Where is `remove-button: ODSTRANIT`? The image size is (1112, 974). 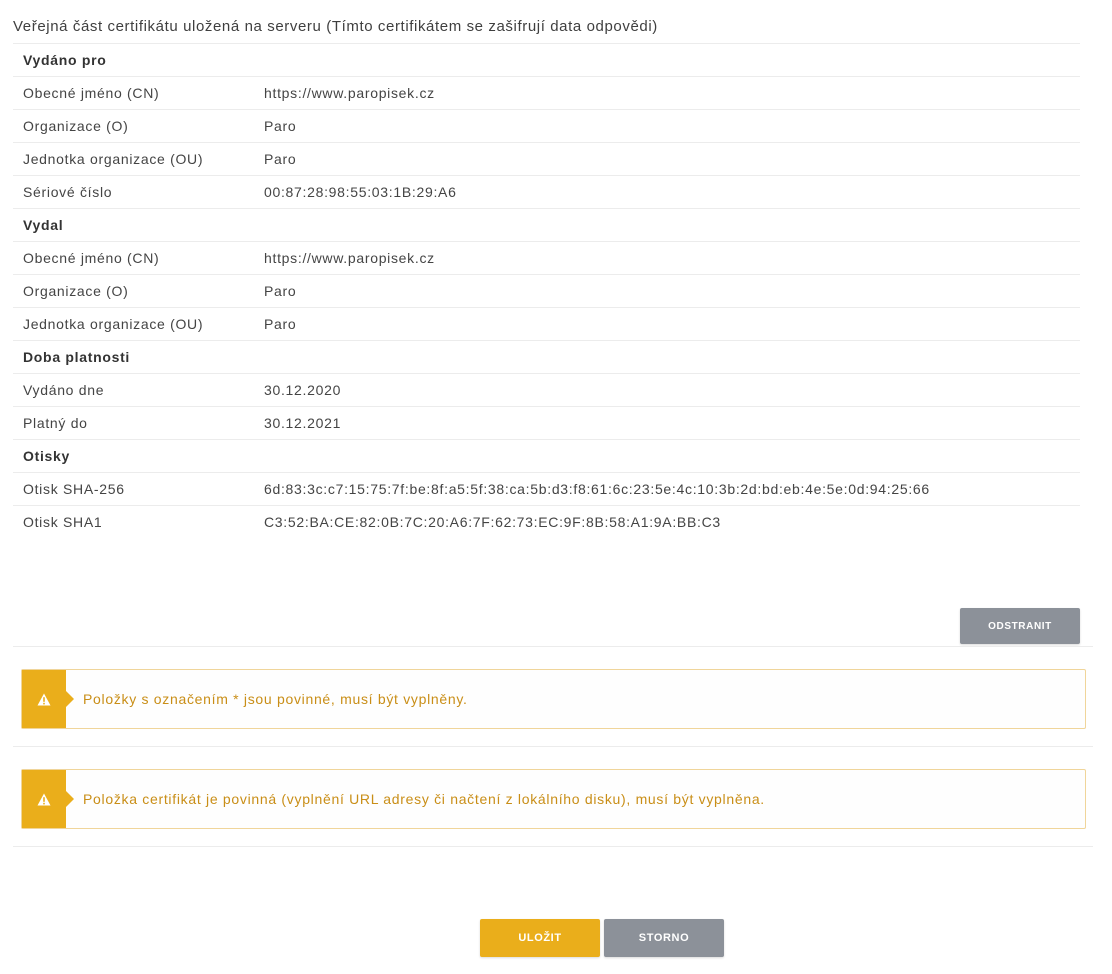 remove-button: ODSTRANIT is located at coordinates (1020, 626).